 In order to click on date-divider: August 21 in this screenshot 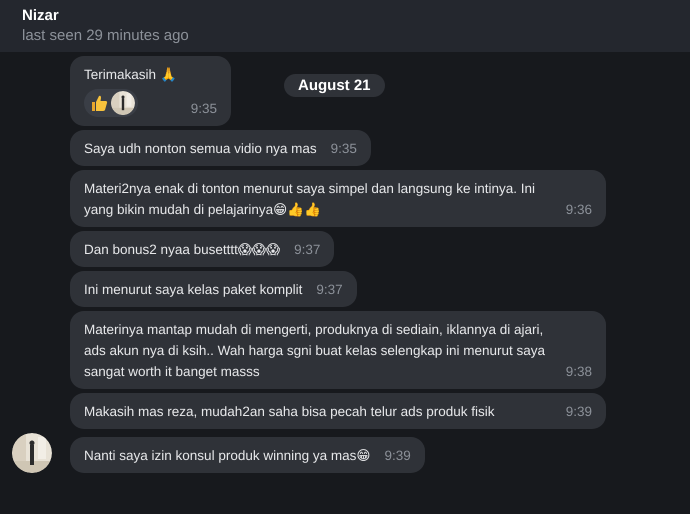, I will do `click(334, 85)`.